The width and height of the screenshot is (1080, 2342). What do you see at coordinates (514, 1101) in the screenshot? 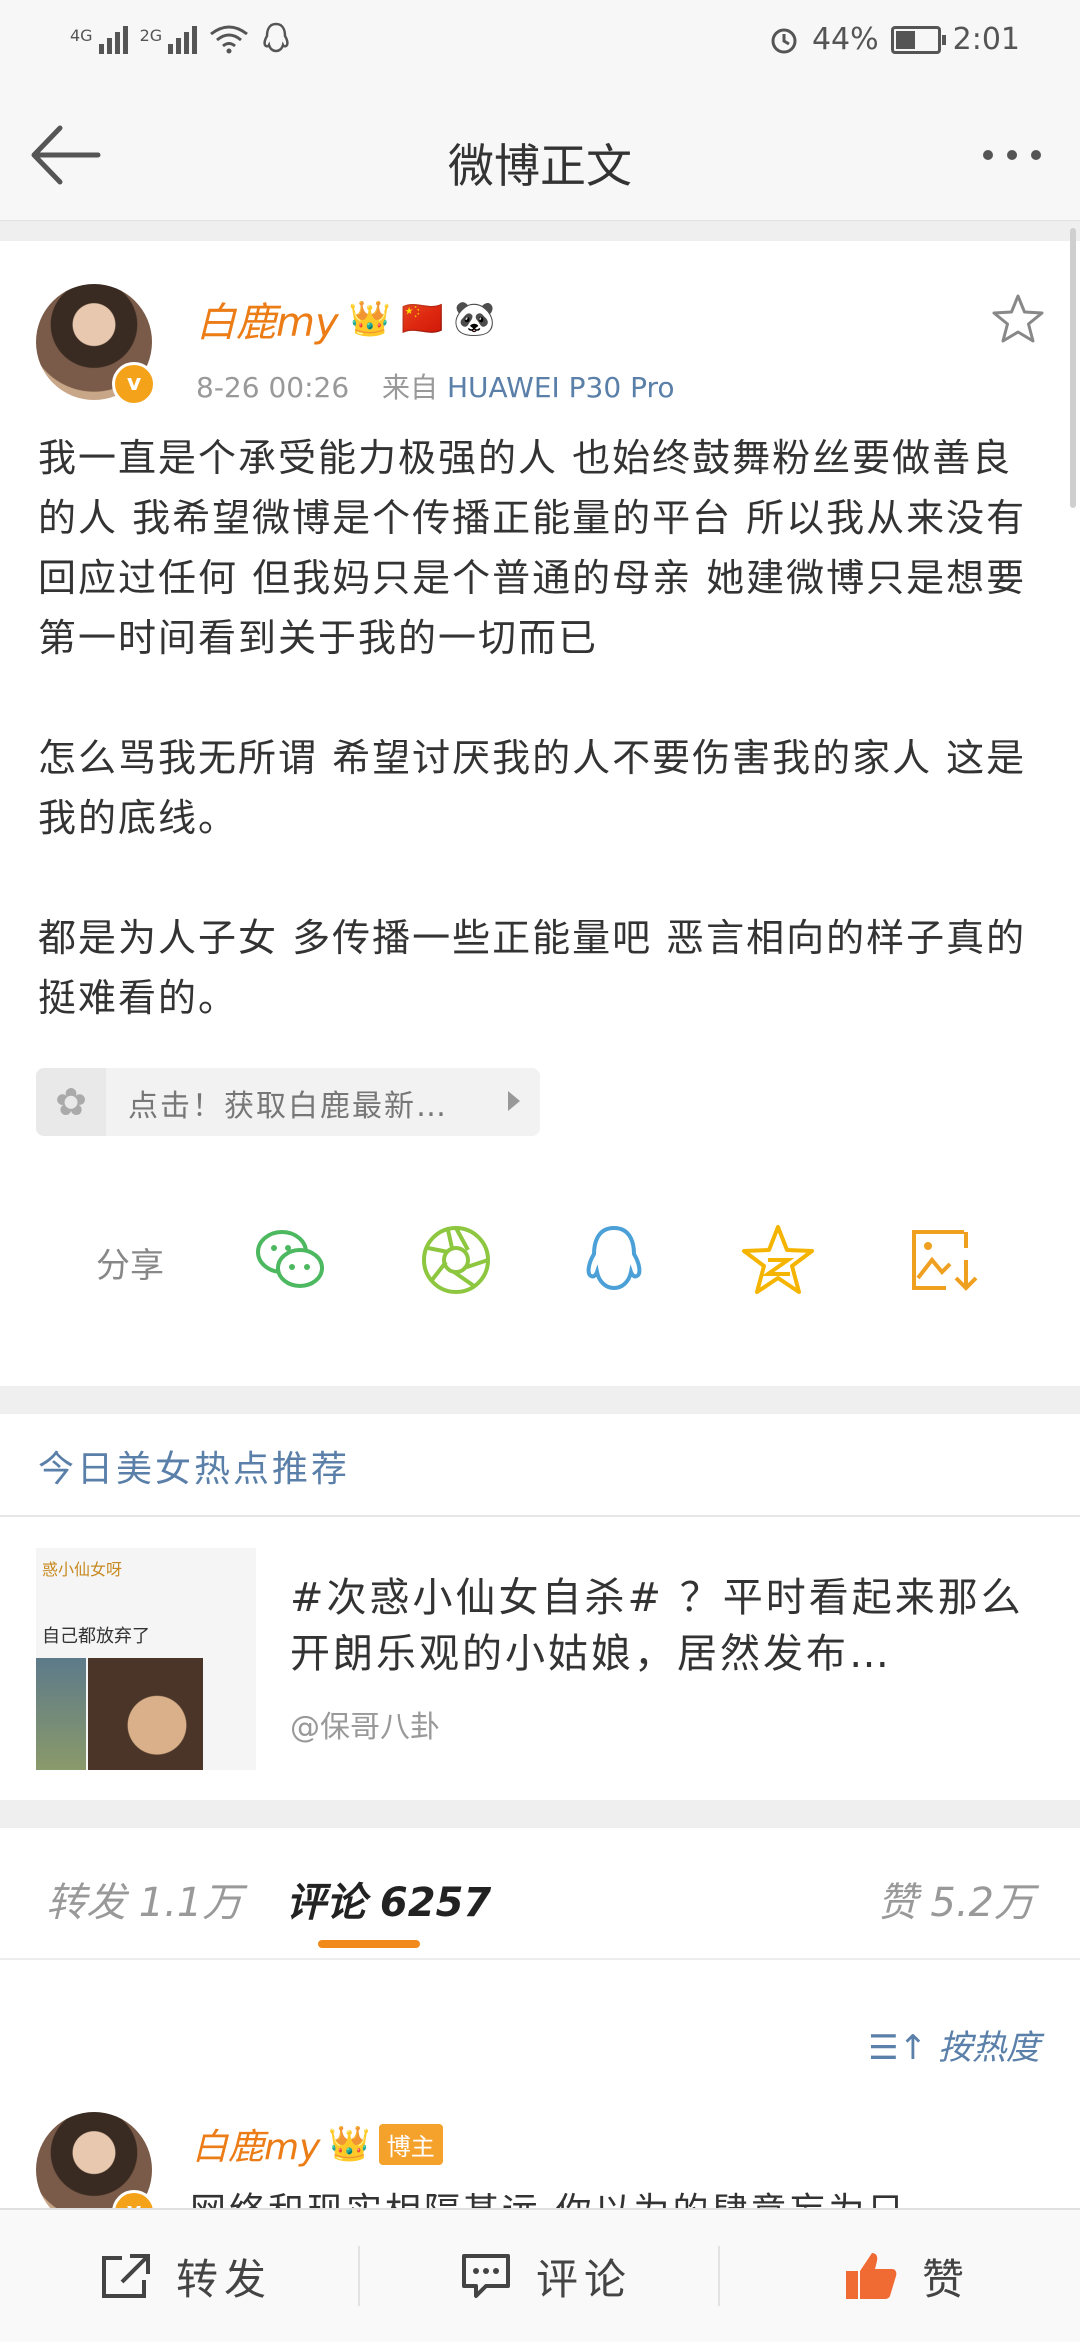
I see `play-triangle-icon` at bounding box center [514, 1101].